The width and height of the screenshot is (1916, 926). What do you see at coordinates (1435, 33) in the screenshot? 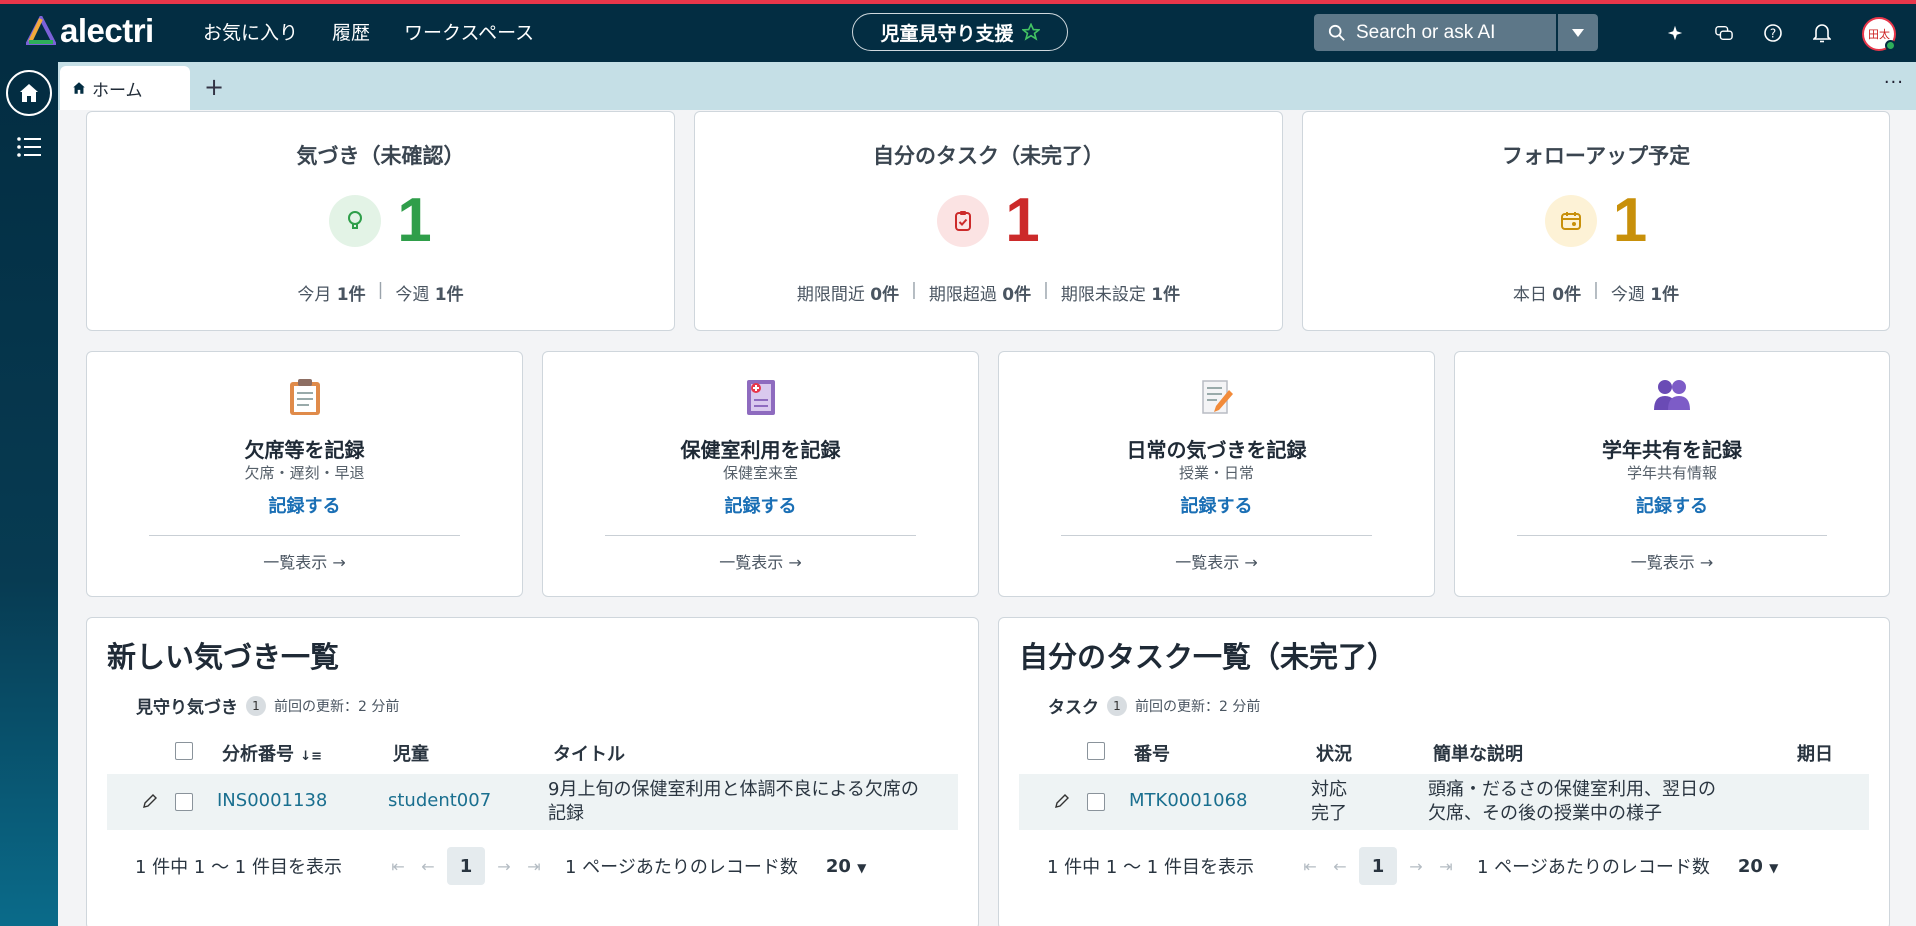
I see `search-input: Search or ask AI` at bounding box center [1435, 33].